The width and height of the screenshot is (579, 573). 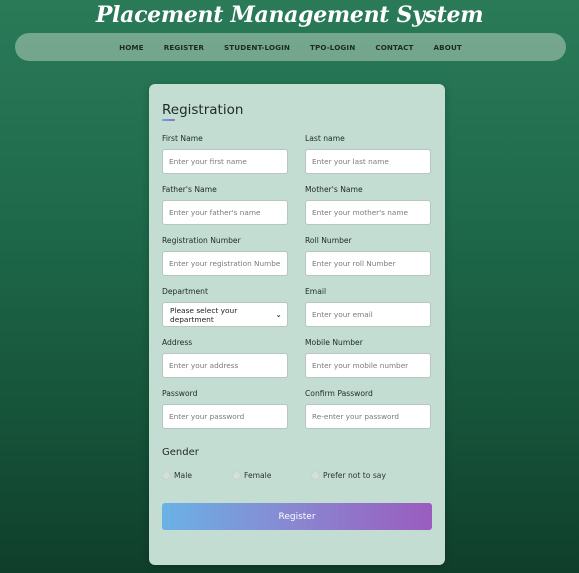 What do you see at coordinates (183, 475) in the screenshot?
I see `radio-label-male: Male` at bounding box center [183, 475].